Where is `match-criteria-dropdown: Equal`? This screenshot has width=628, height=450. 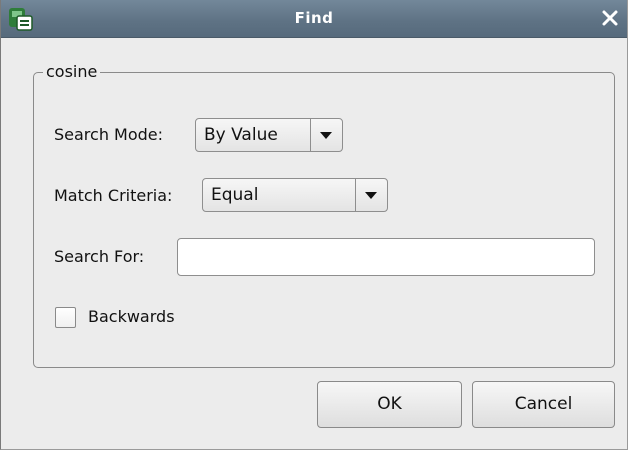 match-criteria-dropdown: Equal is located at coordinates (295, 195).